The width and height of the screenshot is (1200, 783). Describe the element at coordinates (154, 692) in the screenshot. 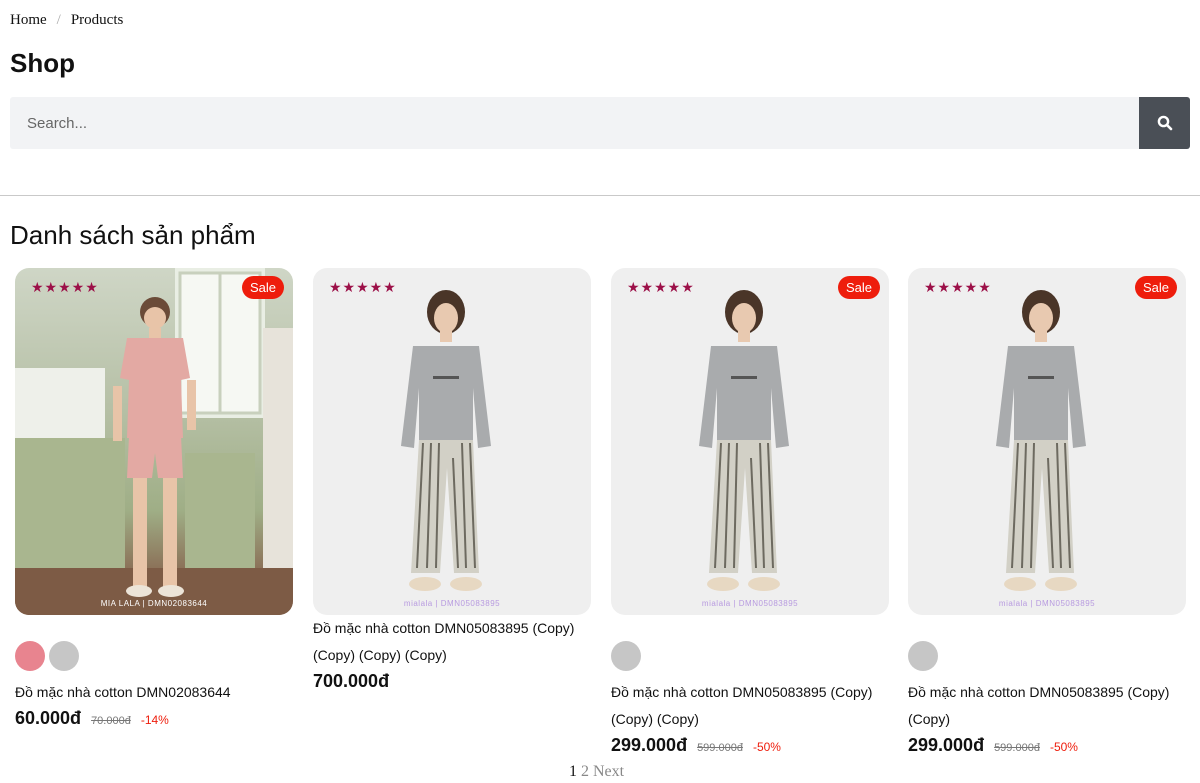

I see `product-name: Đồ mặc nhà cotton DMN02083644` at that location.